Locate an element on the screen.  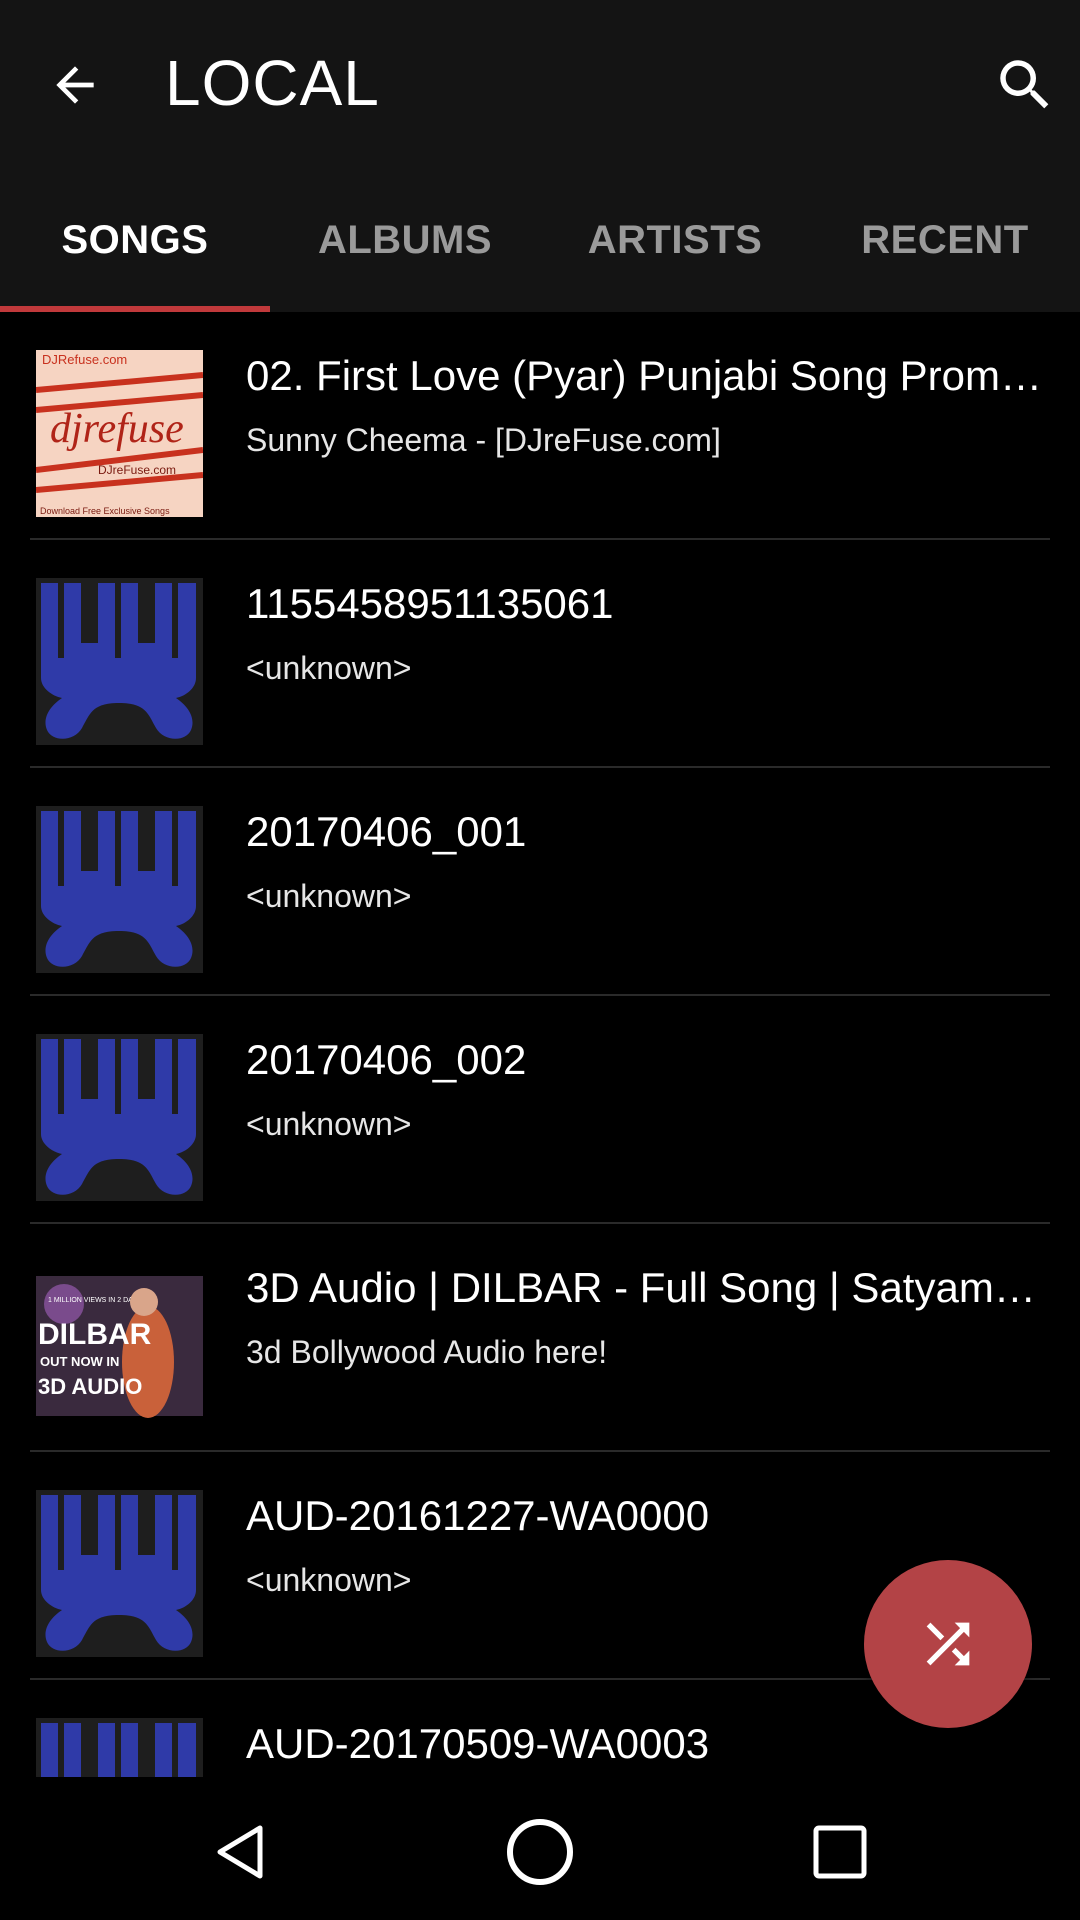
search-icon is located at coordinates (1024, 84).